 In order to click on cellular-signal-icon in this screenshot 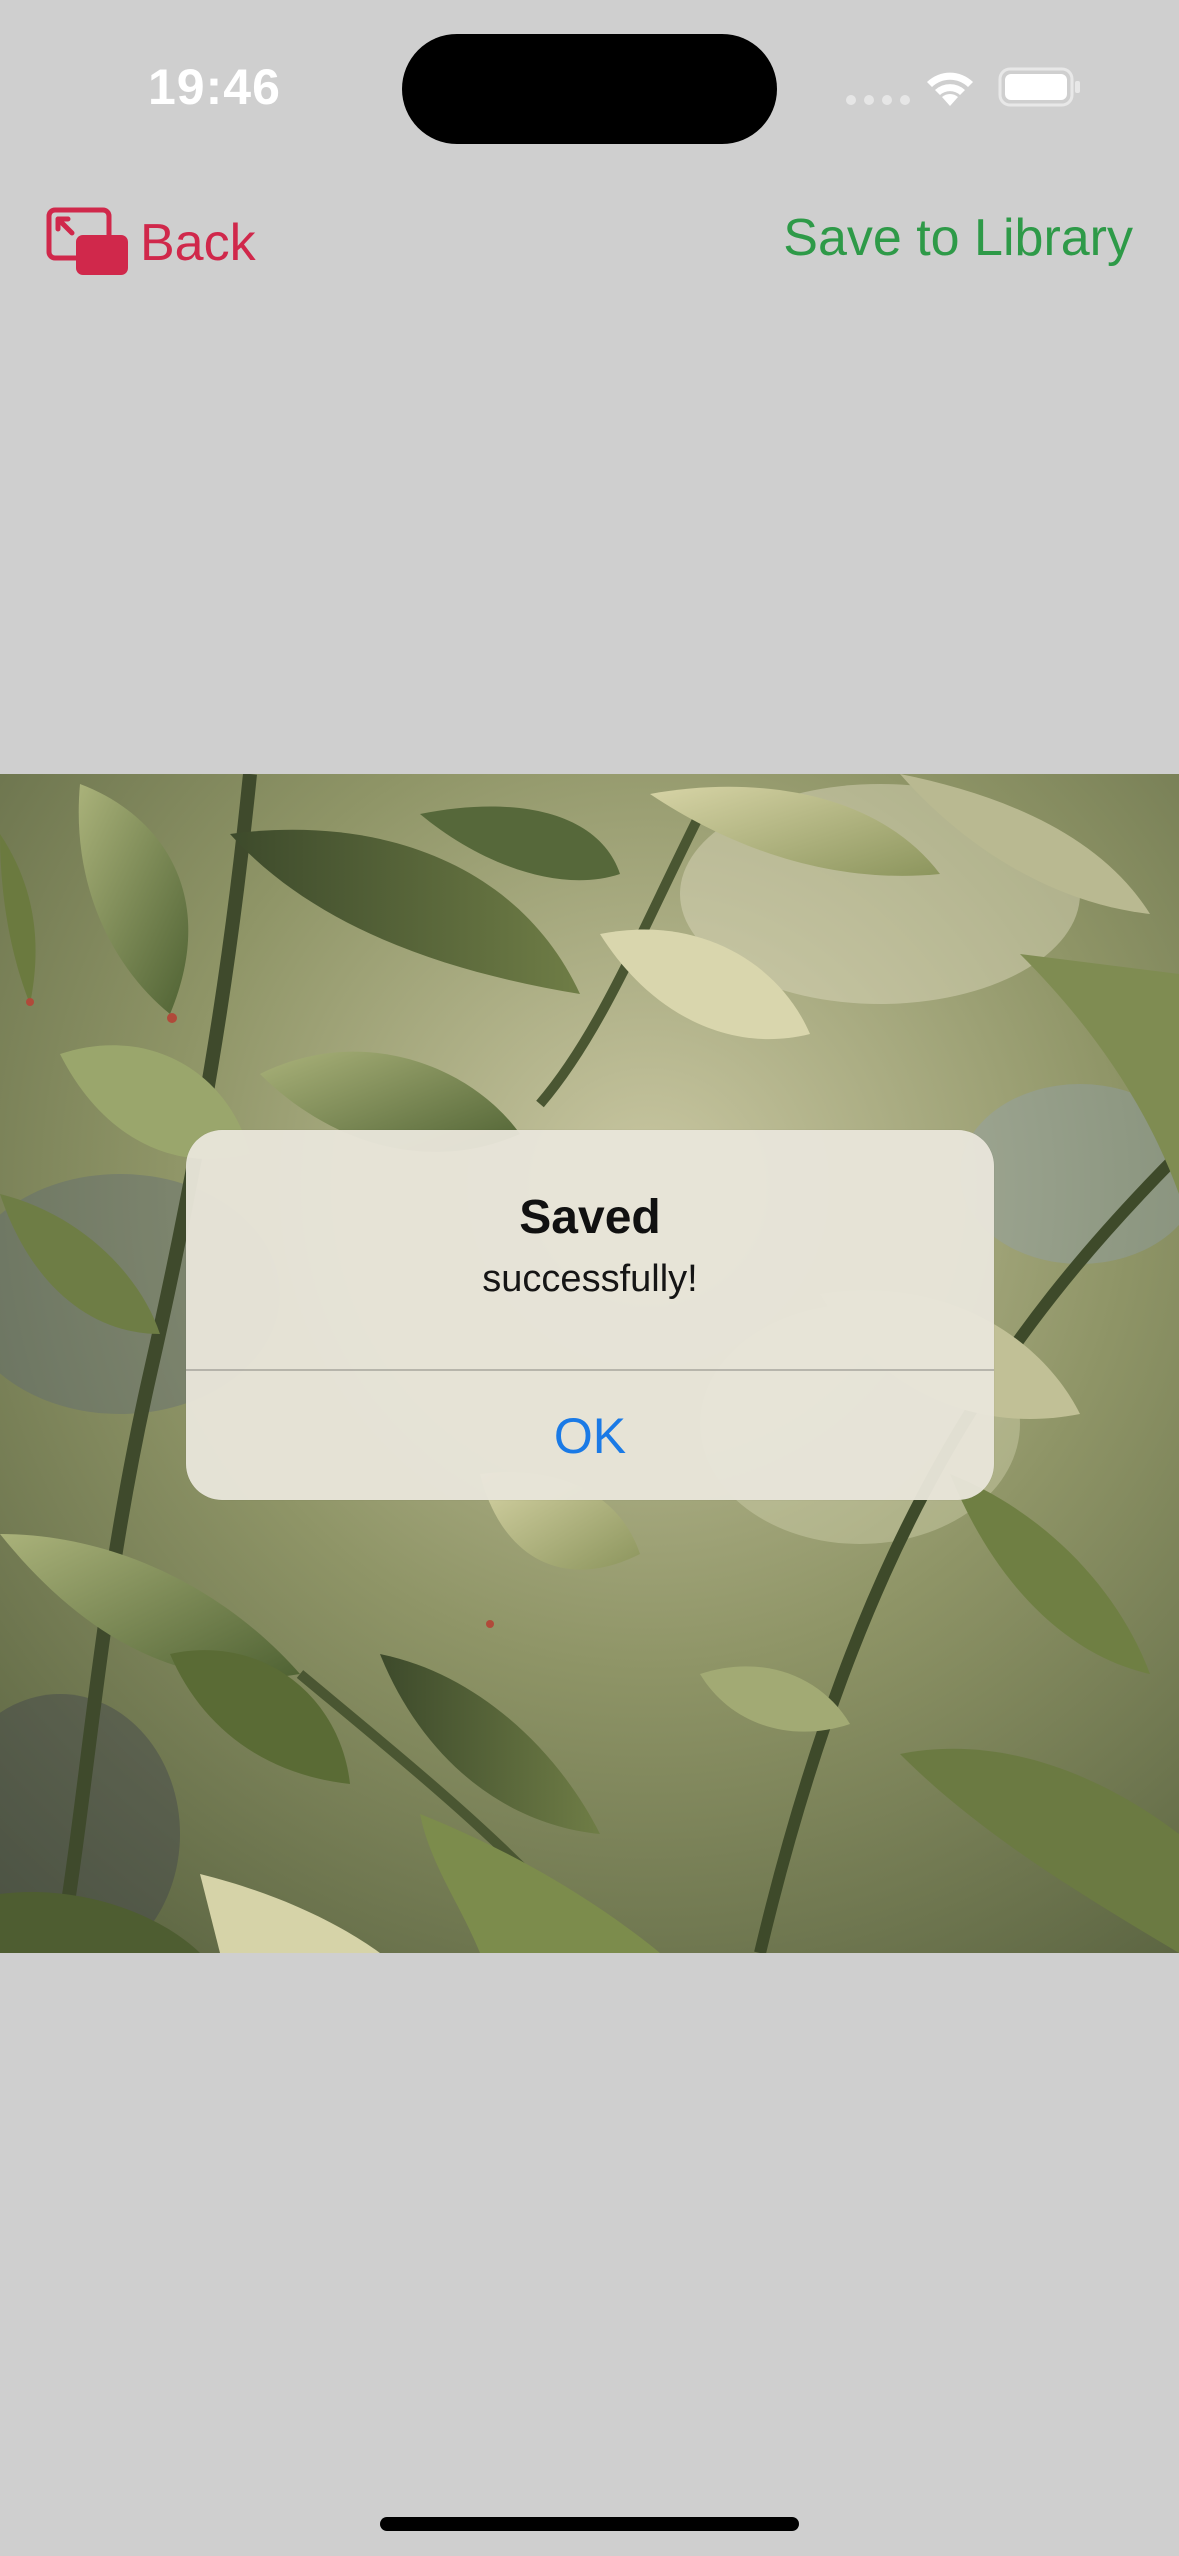, I will do `click(878, 100)`.